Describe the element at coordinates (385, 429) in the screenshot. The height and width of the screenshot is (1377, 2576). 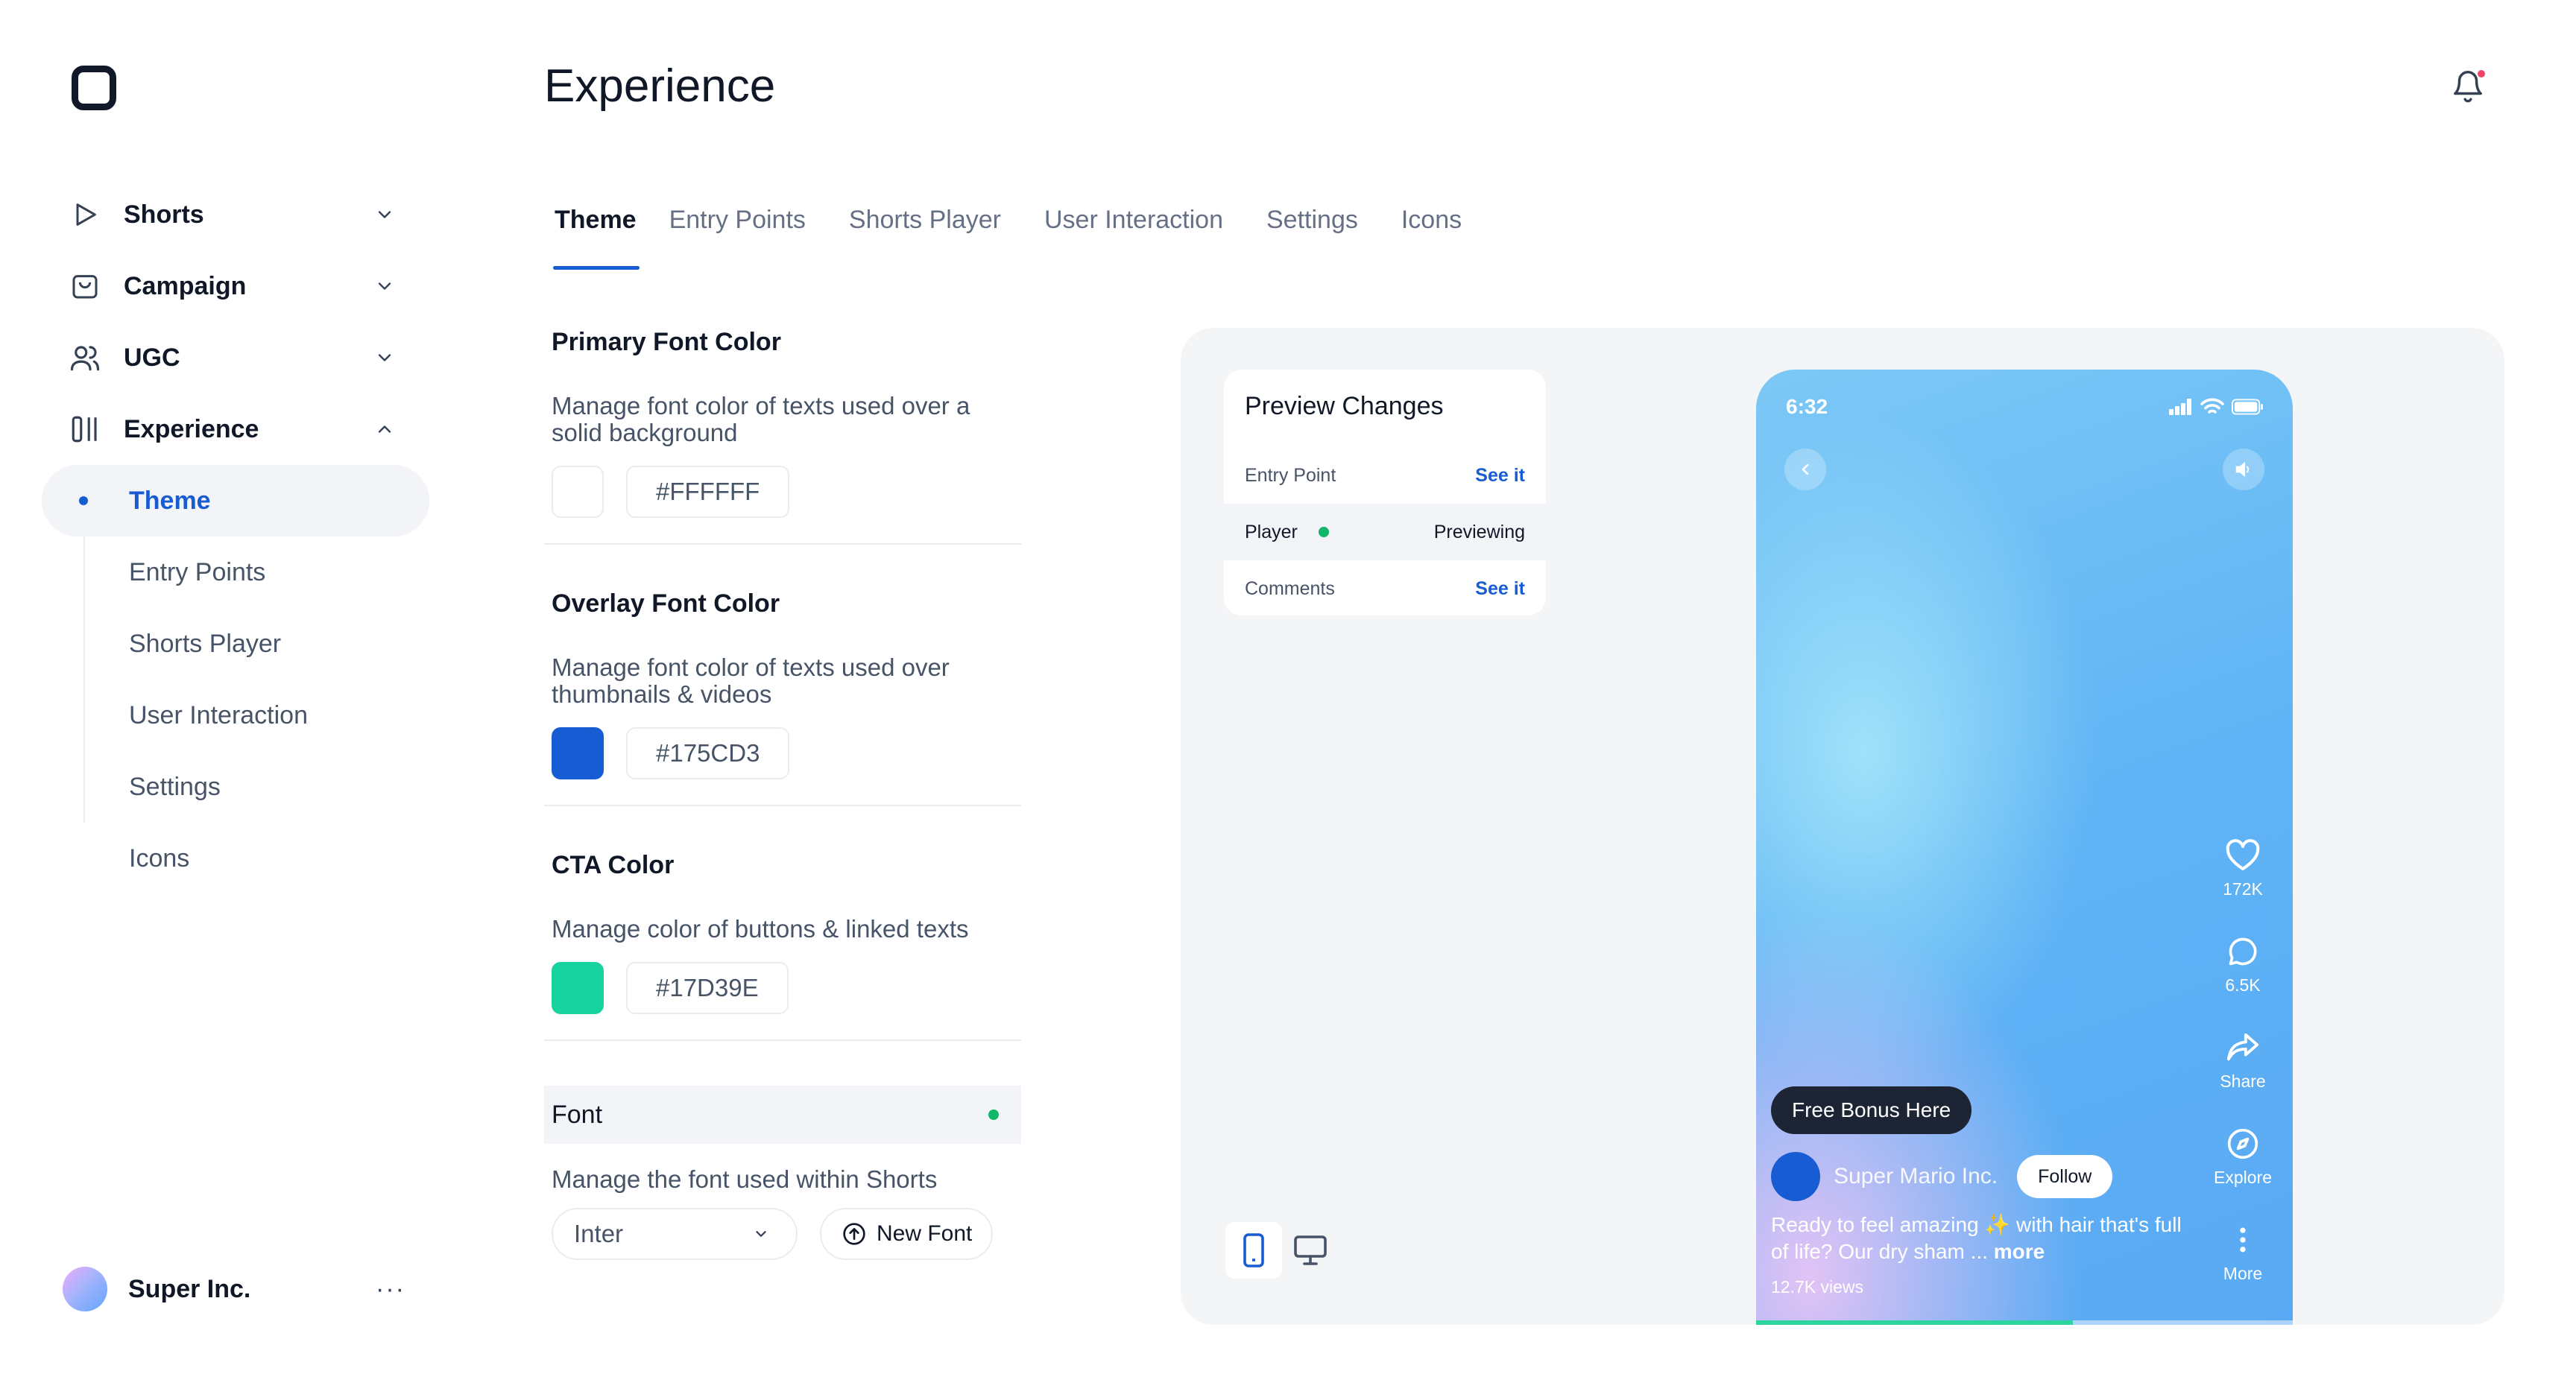
I see `chevron-up-icon` at that location.